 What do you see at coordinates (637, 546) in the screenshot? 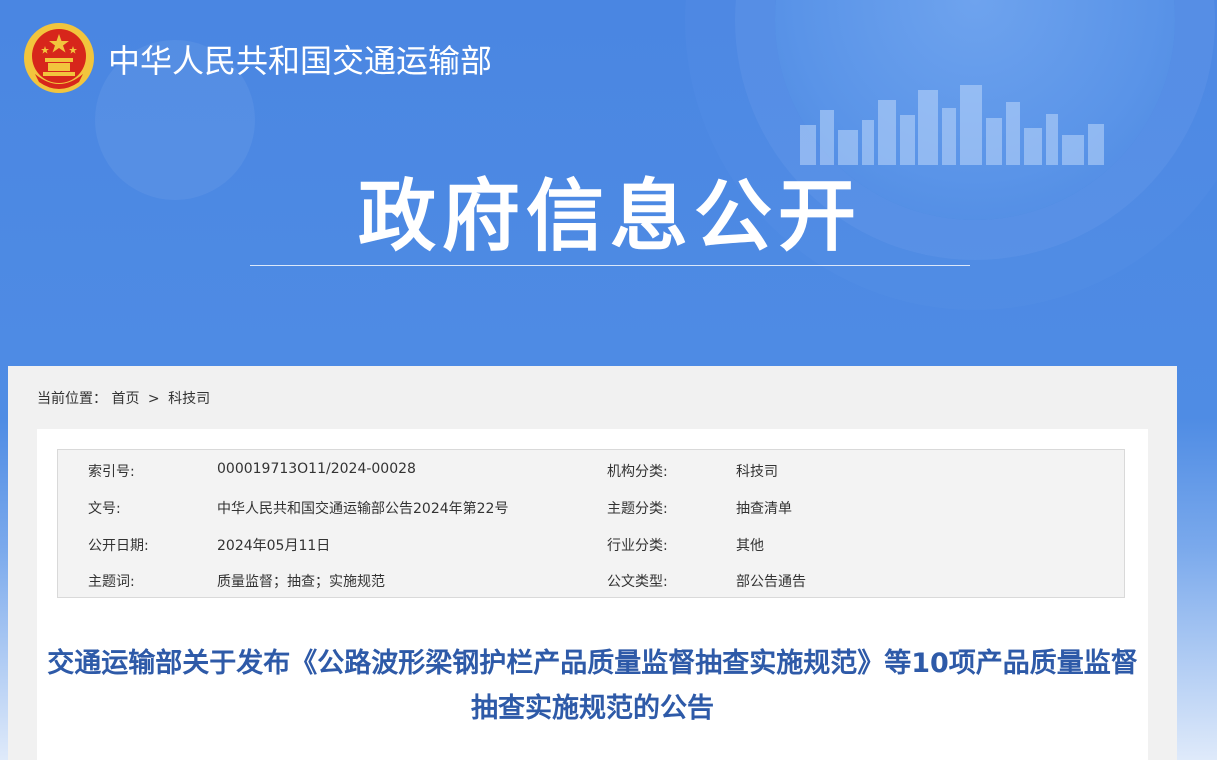
I see `metadata-key: 行业分类:` at bounding box center [637, 546].